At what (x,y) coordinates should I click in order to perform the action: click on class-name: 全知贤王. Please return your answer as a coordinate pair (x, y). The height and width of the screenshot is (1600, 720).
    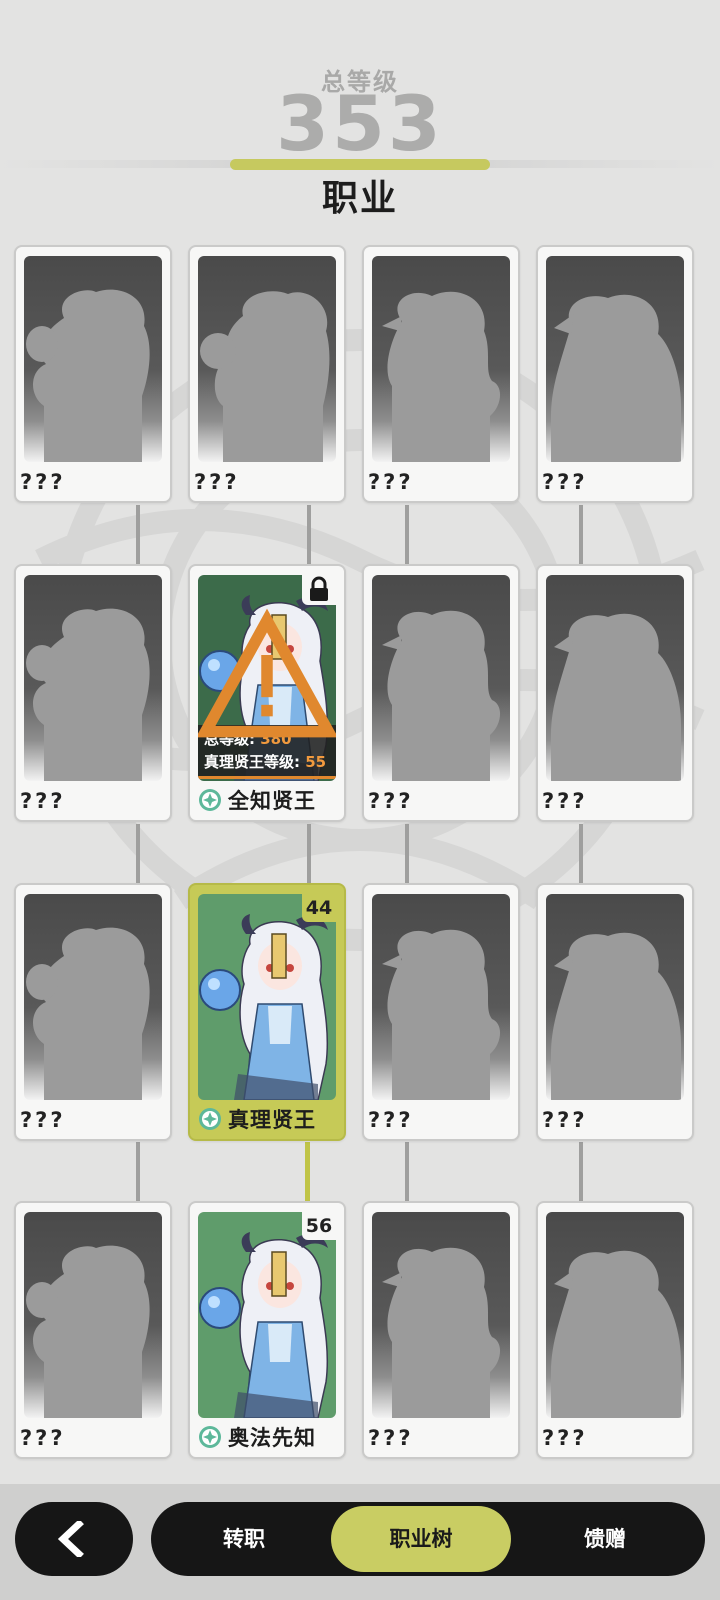
    Looking at the image, I should click on (272, 801).